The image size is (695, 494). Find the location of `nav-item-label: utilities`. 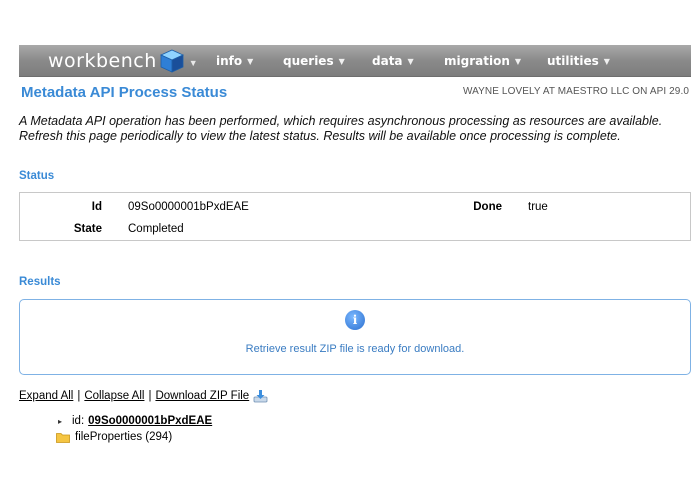

nav-item-label: utilities is located at coordinates (573, 61).